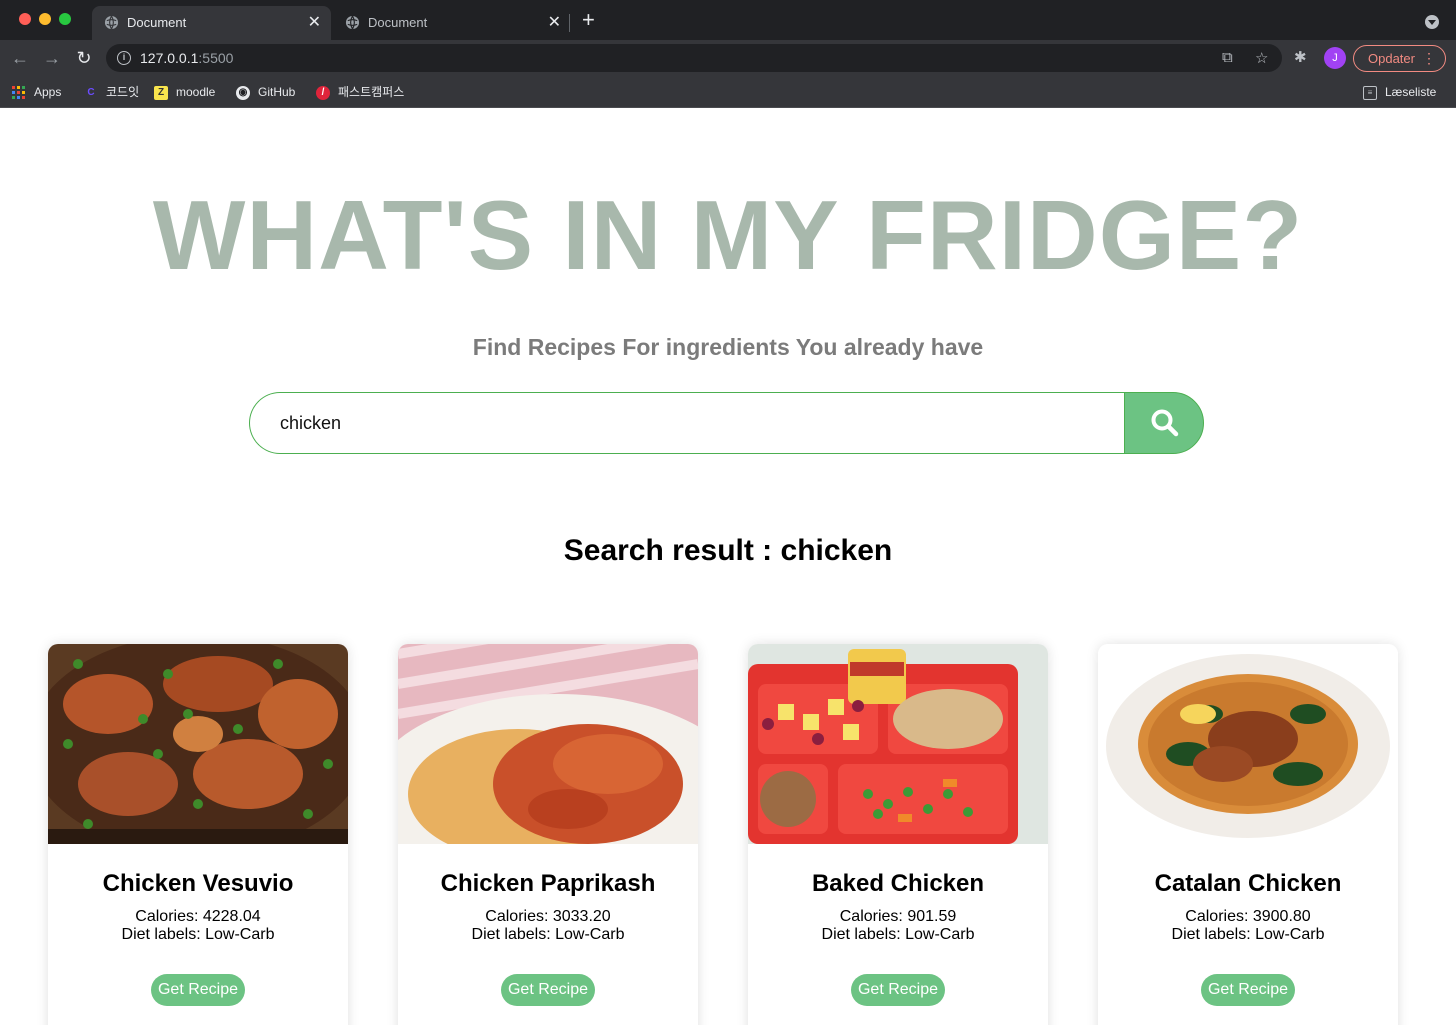 This screenshot has width=1456, height=1025. What do you see at coordinates (1370, 92) in the screenshot?
I see `reading-list-icon: ≡` at bounding box center [1370, 92].